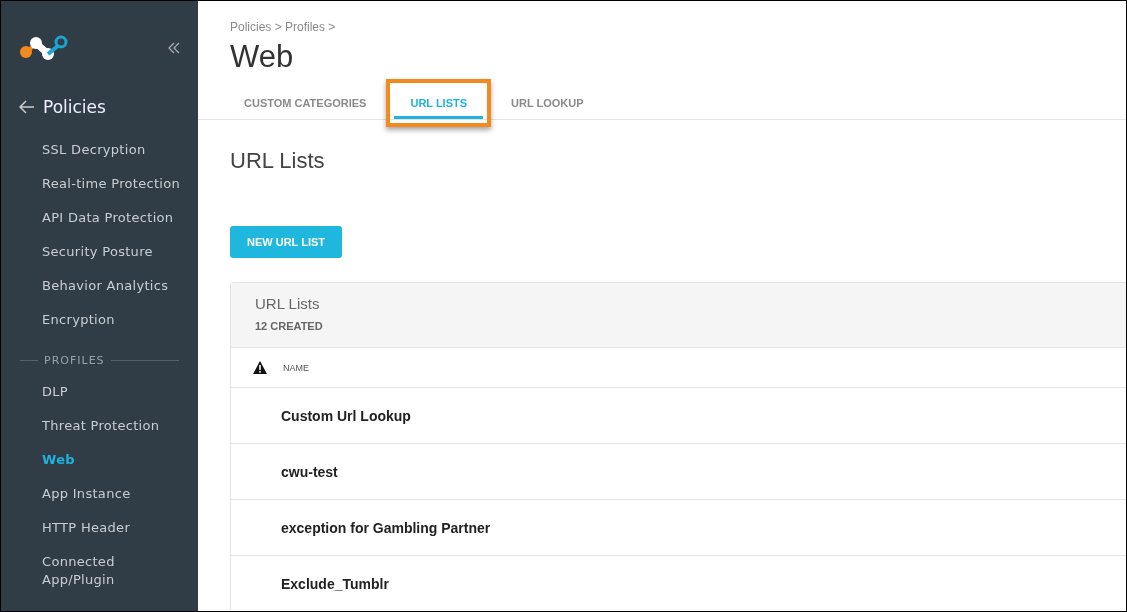 The width and height of the screenshot is (1127, 612). What do you see at coordinates (296, 367) in the screenshot?
I see `column-header: NAME` at bounding box center [296, 367].